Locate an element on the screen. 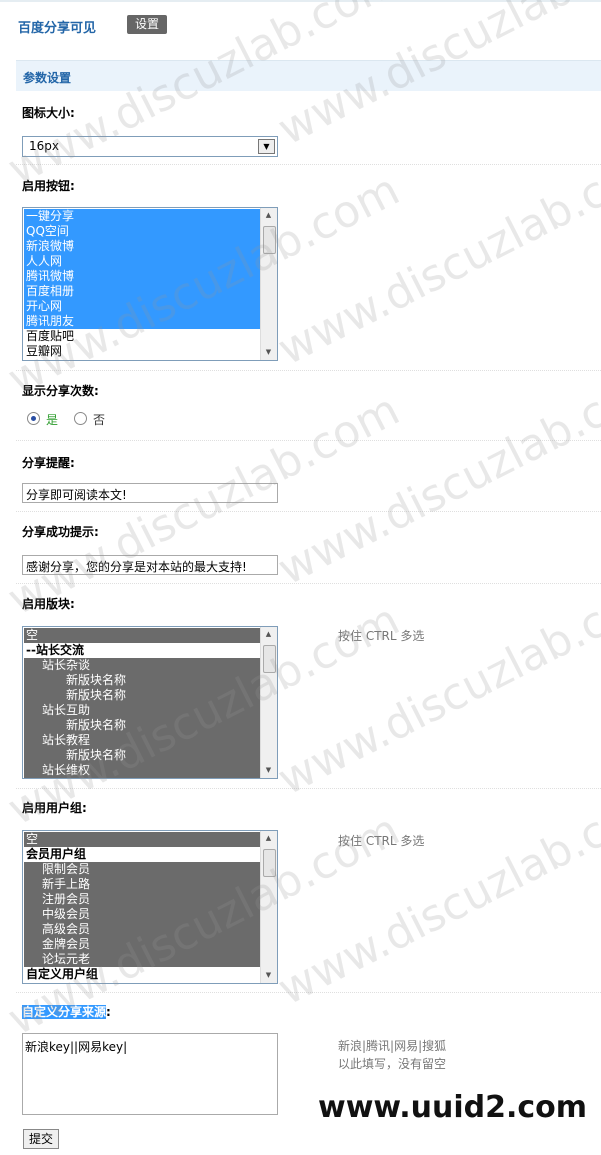 This screenshot has width=601, height=1155. share-tip-input: 分享即可阅读本文! is located at coordinates (150, 493).